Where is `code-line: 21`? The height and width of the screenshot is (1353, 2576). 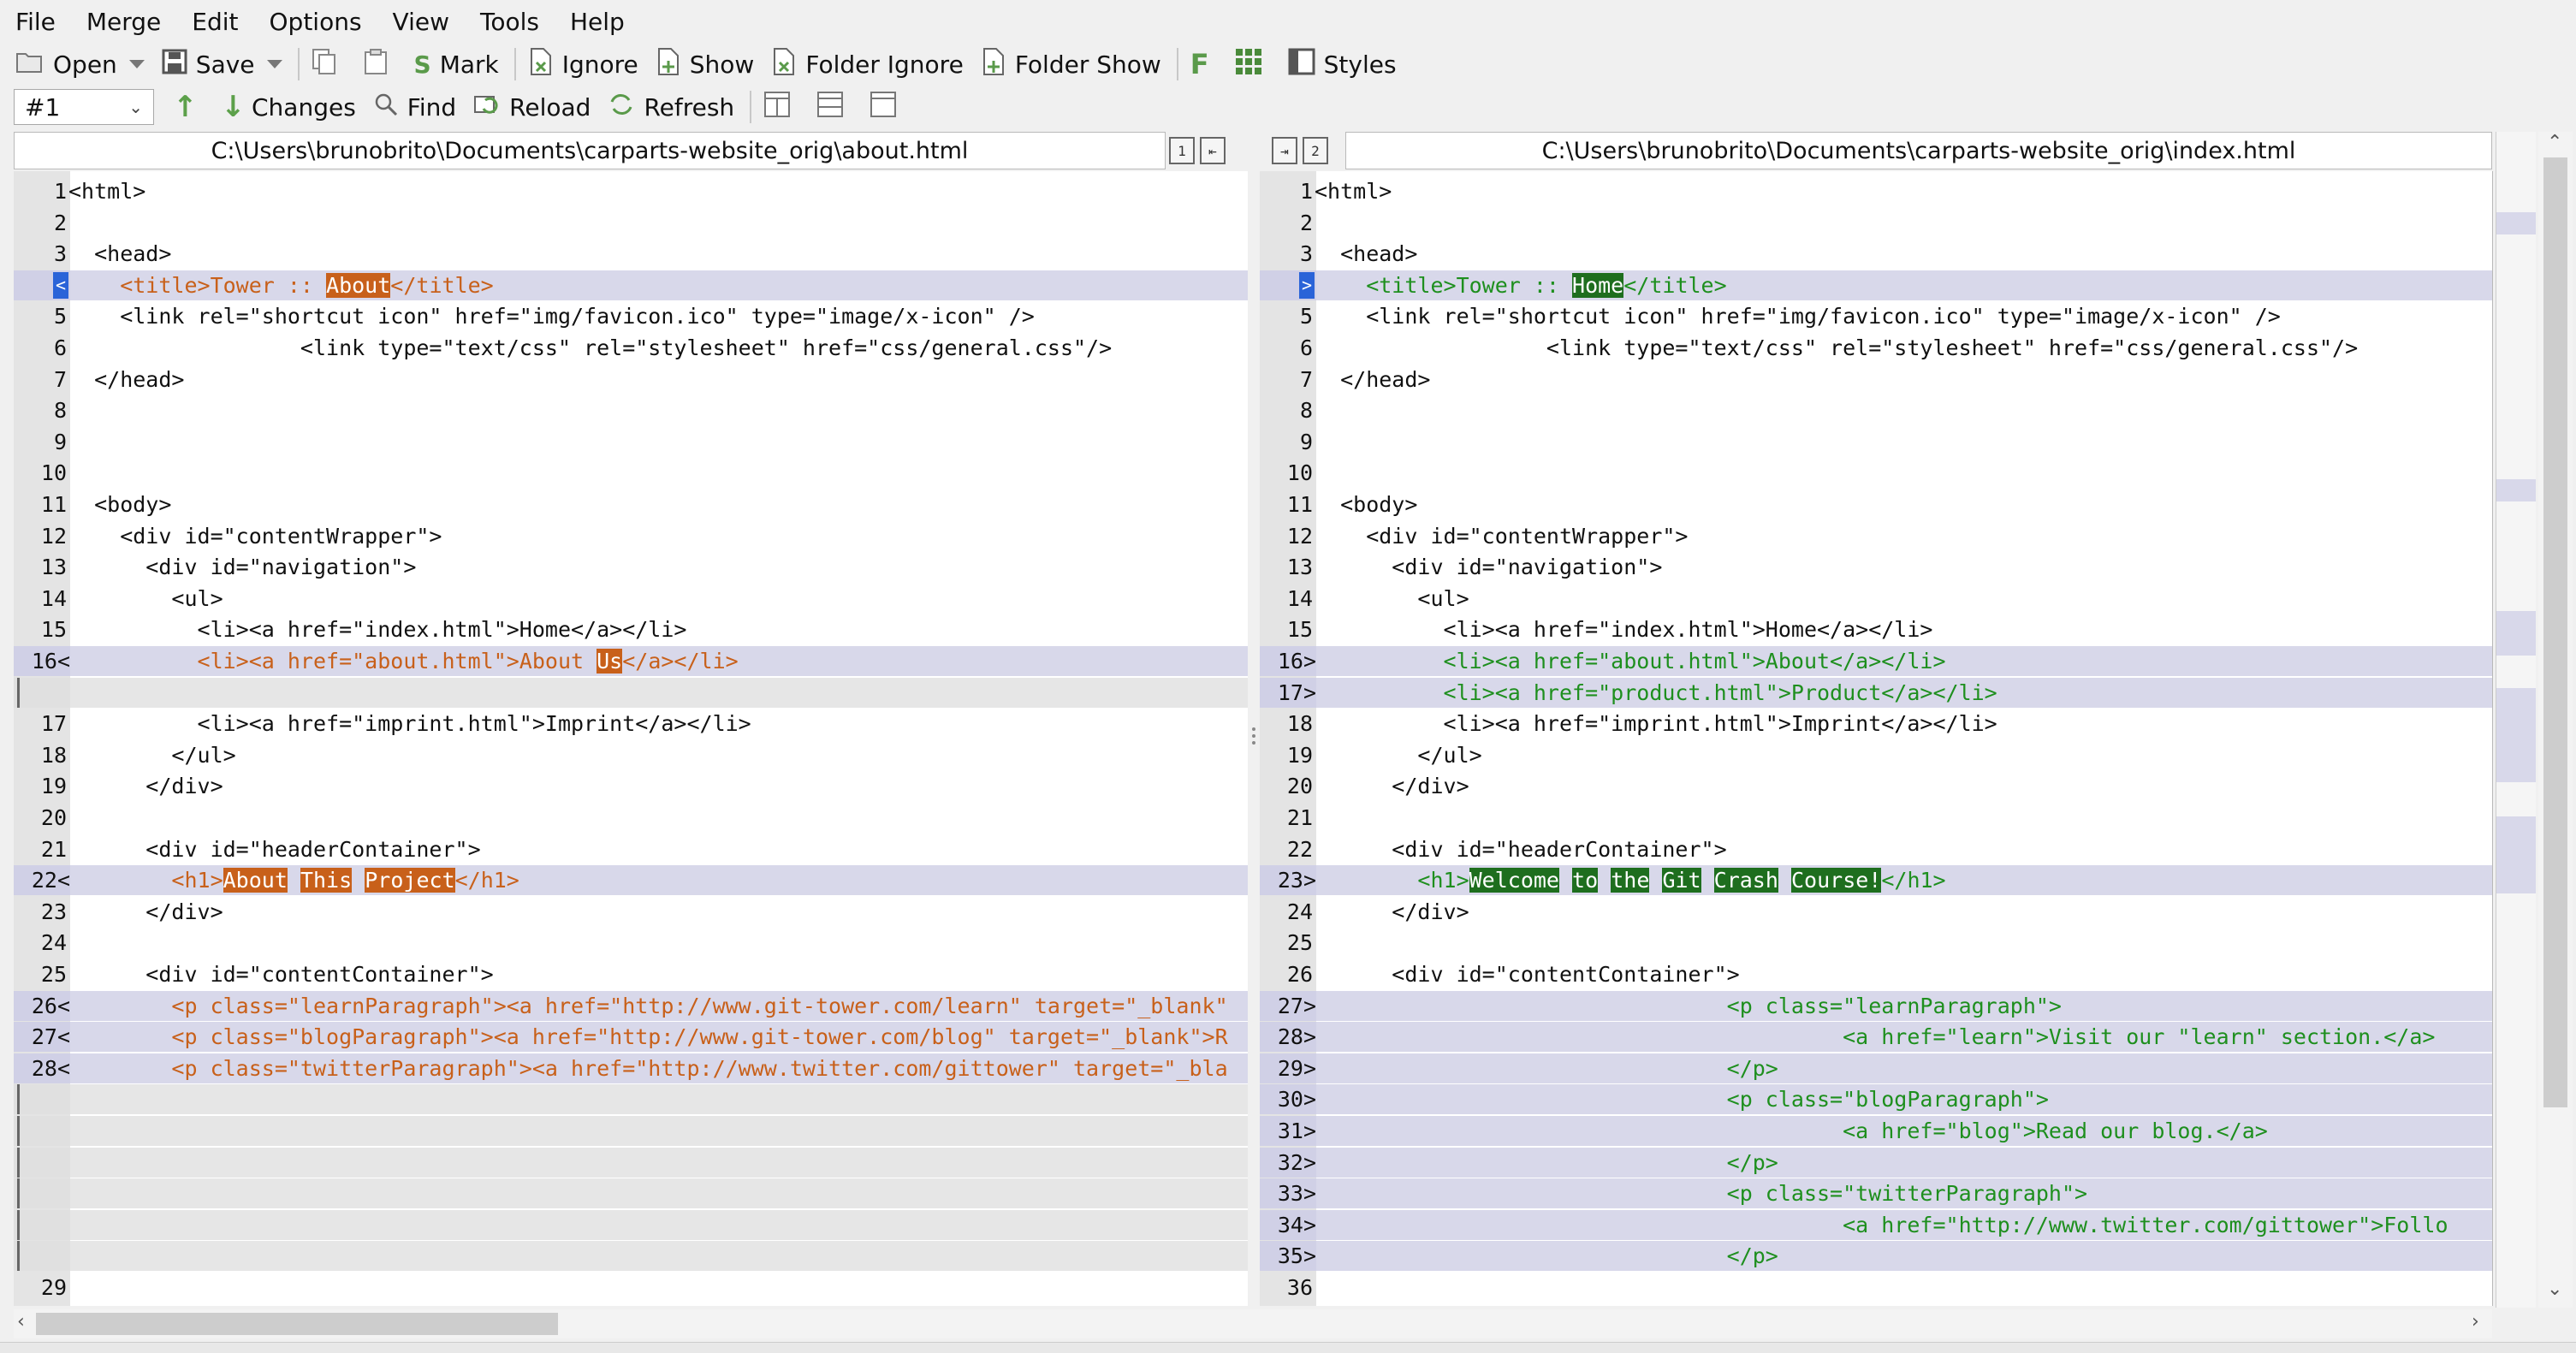 code-line: 21 is located at coordinates (1876, 818).